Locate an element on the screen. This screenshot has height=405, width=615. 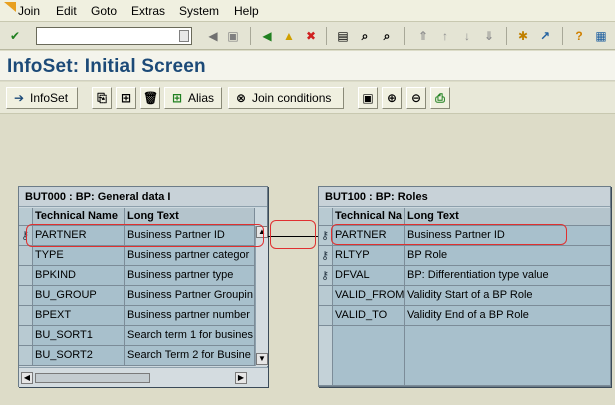
table-row-tech: BU_GROUP is located at coordinates (79, 296).